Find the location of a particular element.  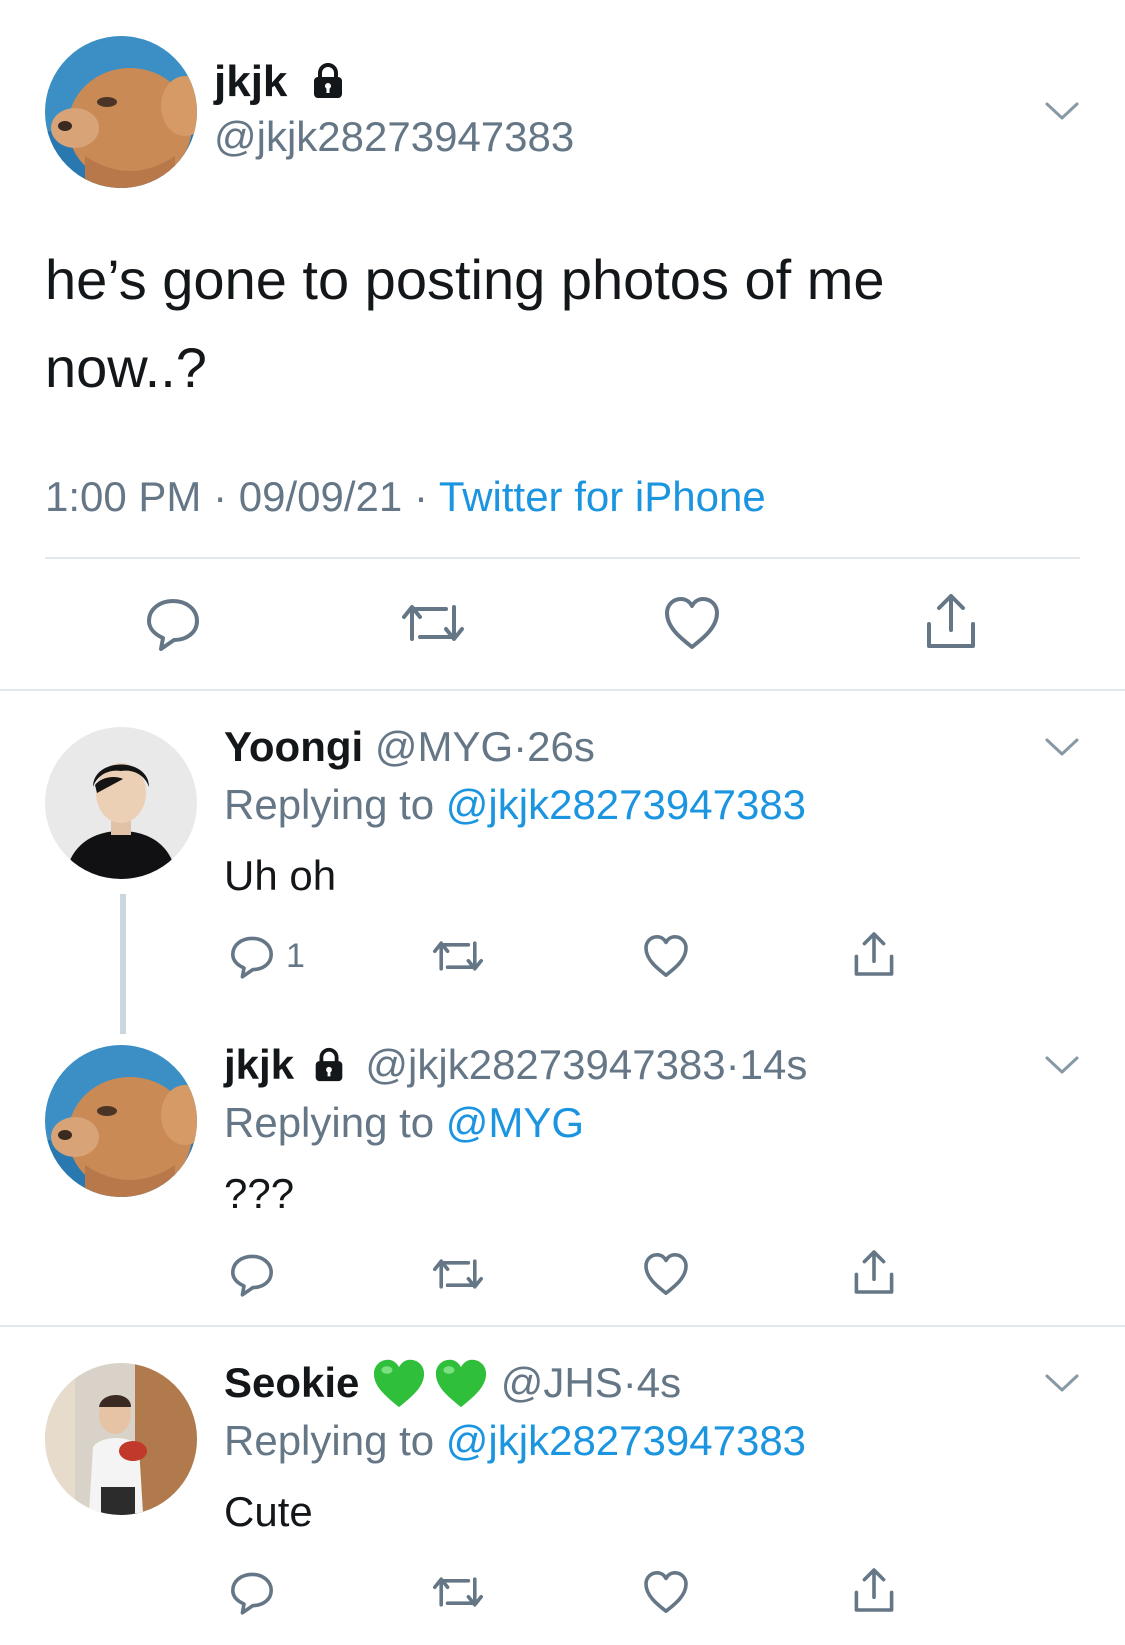

avatar-yoongi is located at coordinates (121, 803).